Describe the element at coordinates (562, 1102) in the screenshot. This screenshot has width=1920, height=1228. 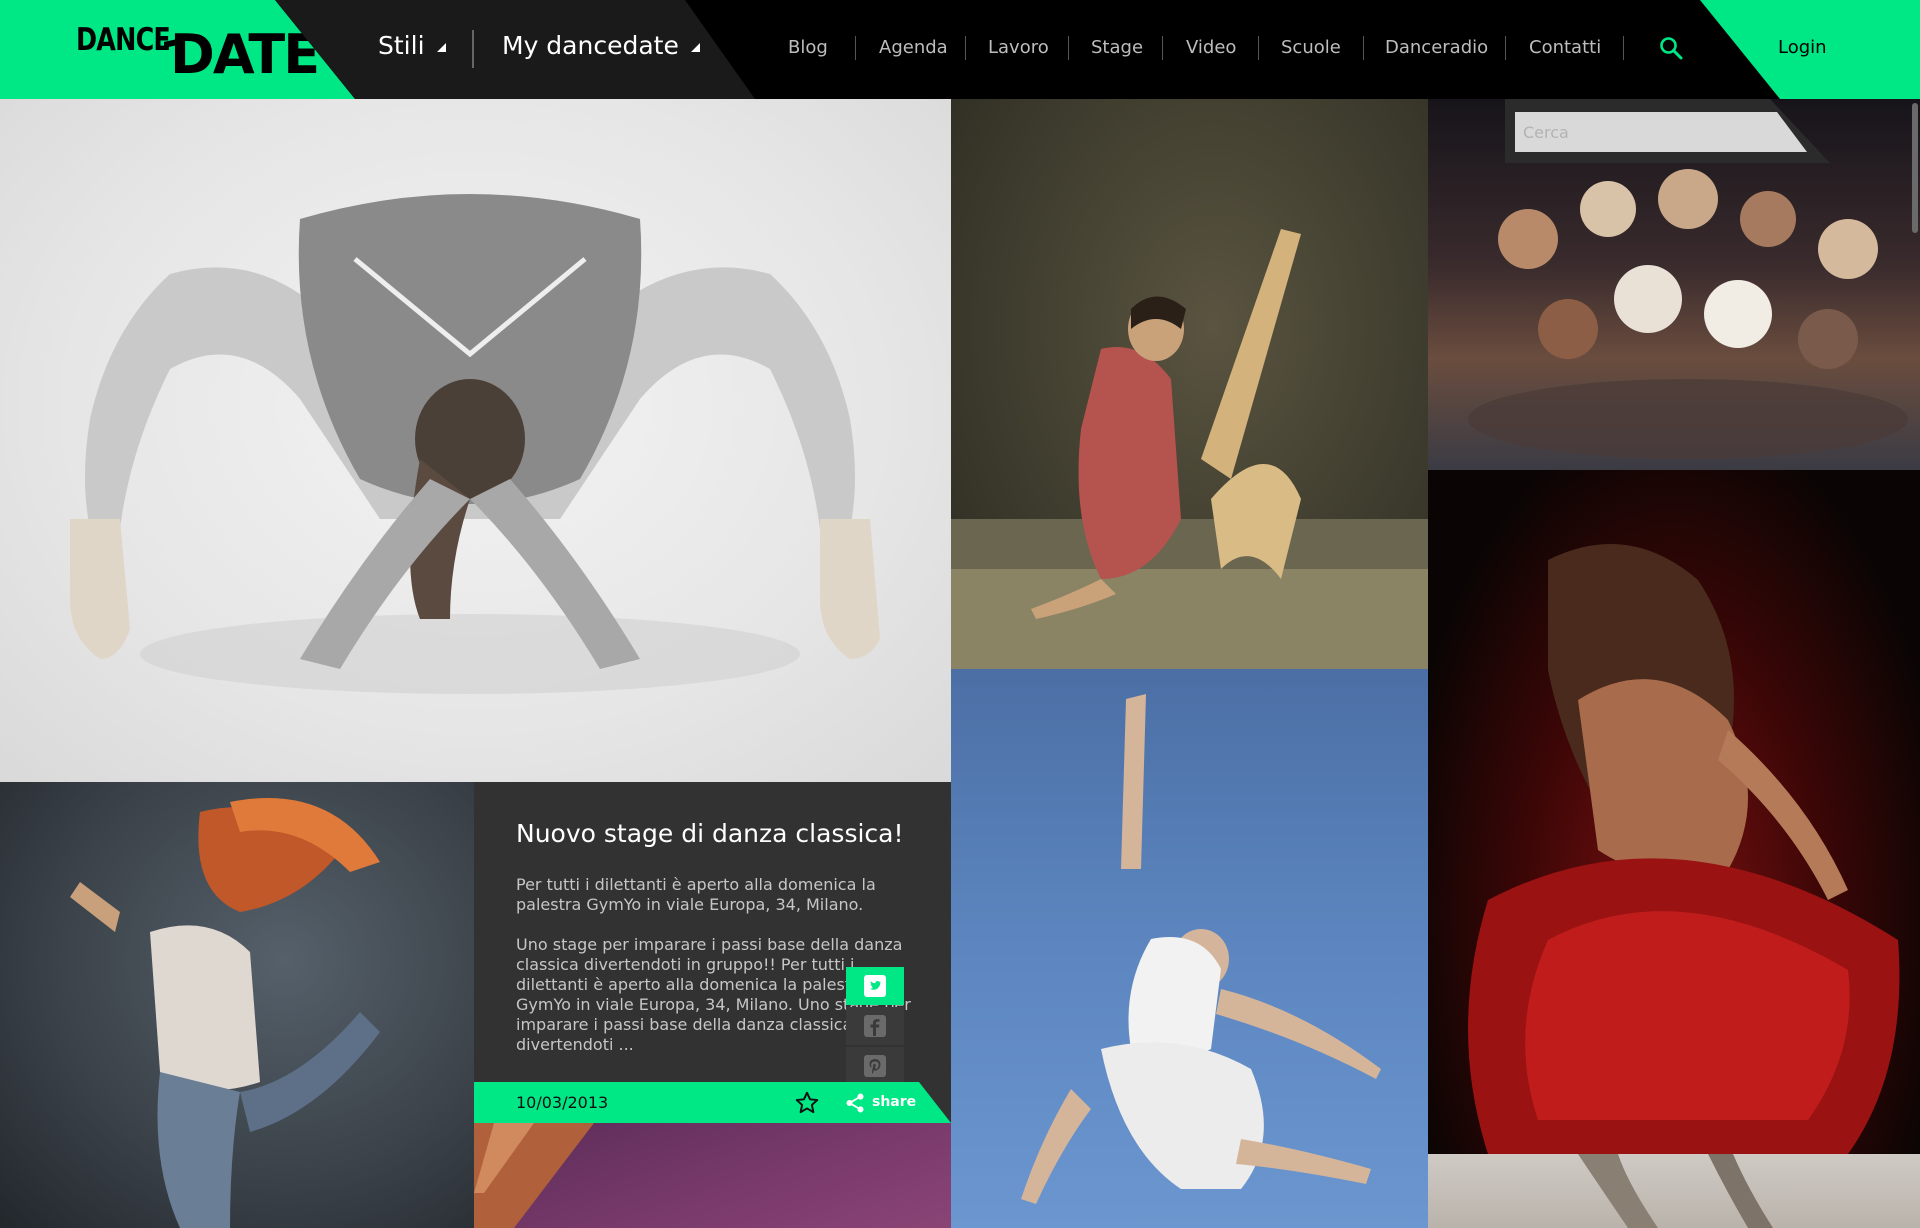
I see `article-date: 10/03/2013` at that location.